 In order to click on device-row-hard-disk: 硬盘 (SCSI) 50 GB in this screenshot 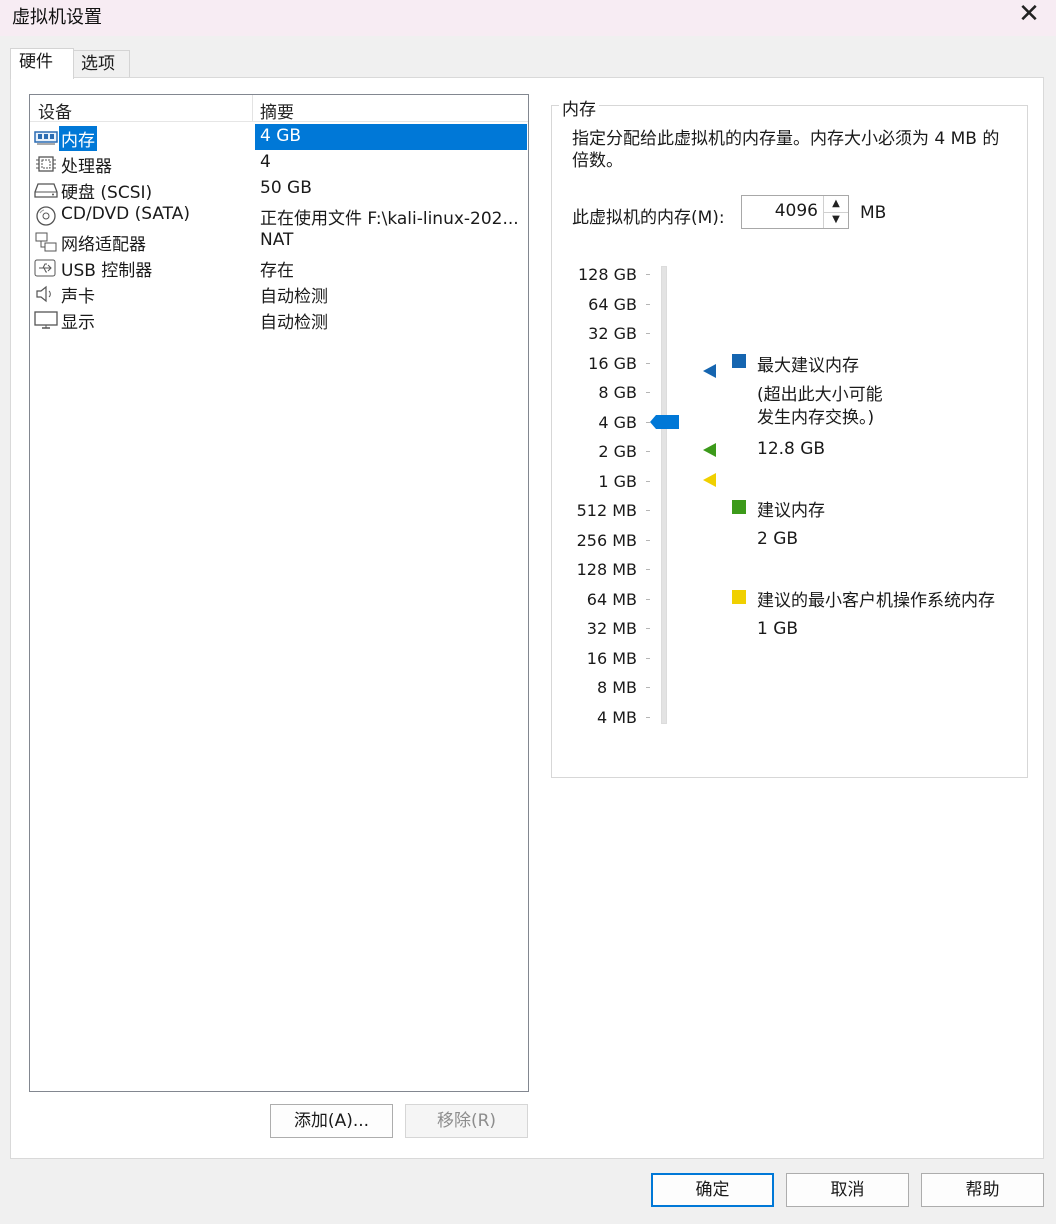, I will do `click(279, 189)`.